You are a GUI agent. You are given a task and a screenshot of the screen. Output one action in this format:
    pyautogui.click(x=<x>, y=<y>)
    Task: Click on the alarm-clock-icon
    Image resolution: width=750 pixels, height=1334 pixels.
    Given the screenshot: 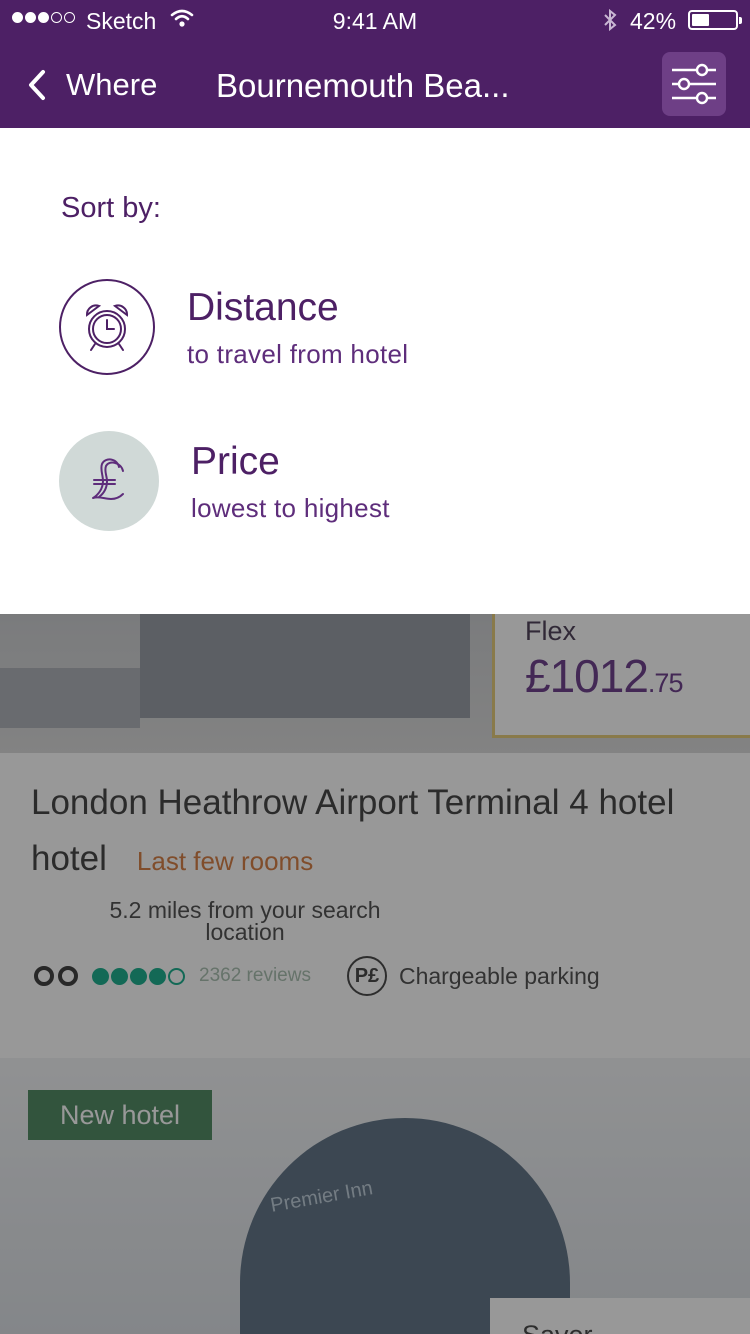 What is the action you would take?
    pyautogui.click(x=107, y=327)
    